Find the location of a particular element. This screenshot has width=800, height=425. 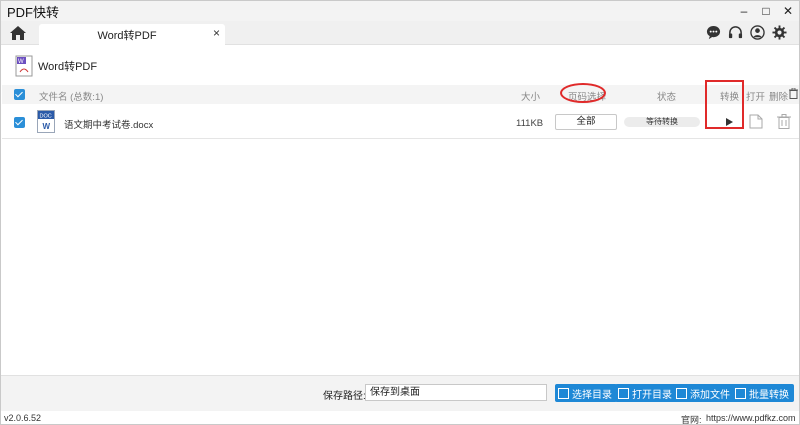

open-dir-button: 打开目录 is located at coordinates (646, 393).